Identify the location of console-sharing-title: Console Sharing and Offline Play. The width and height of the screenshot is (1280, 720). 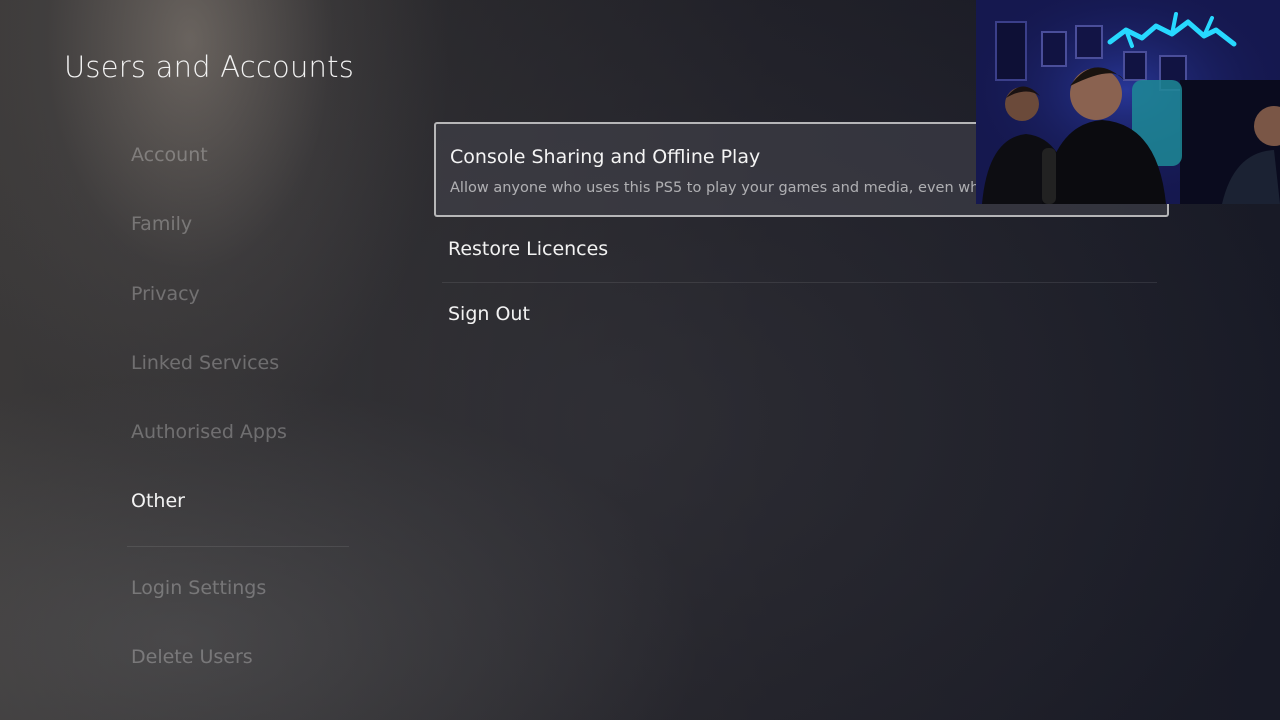
(605, 157).